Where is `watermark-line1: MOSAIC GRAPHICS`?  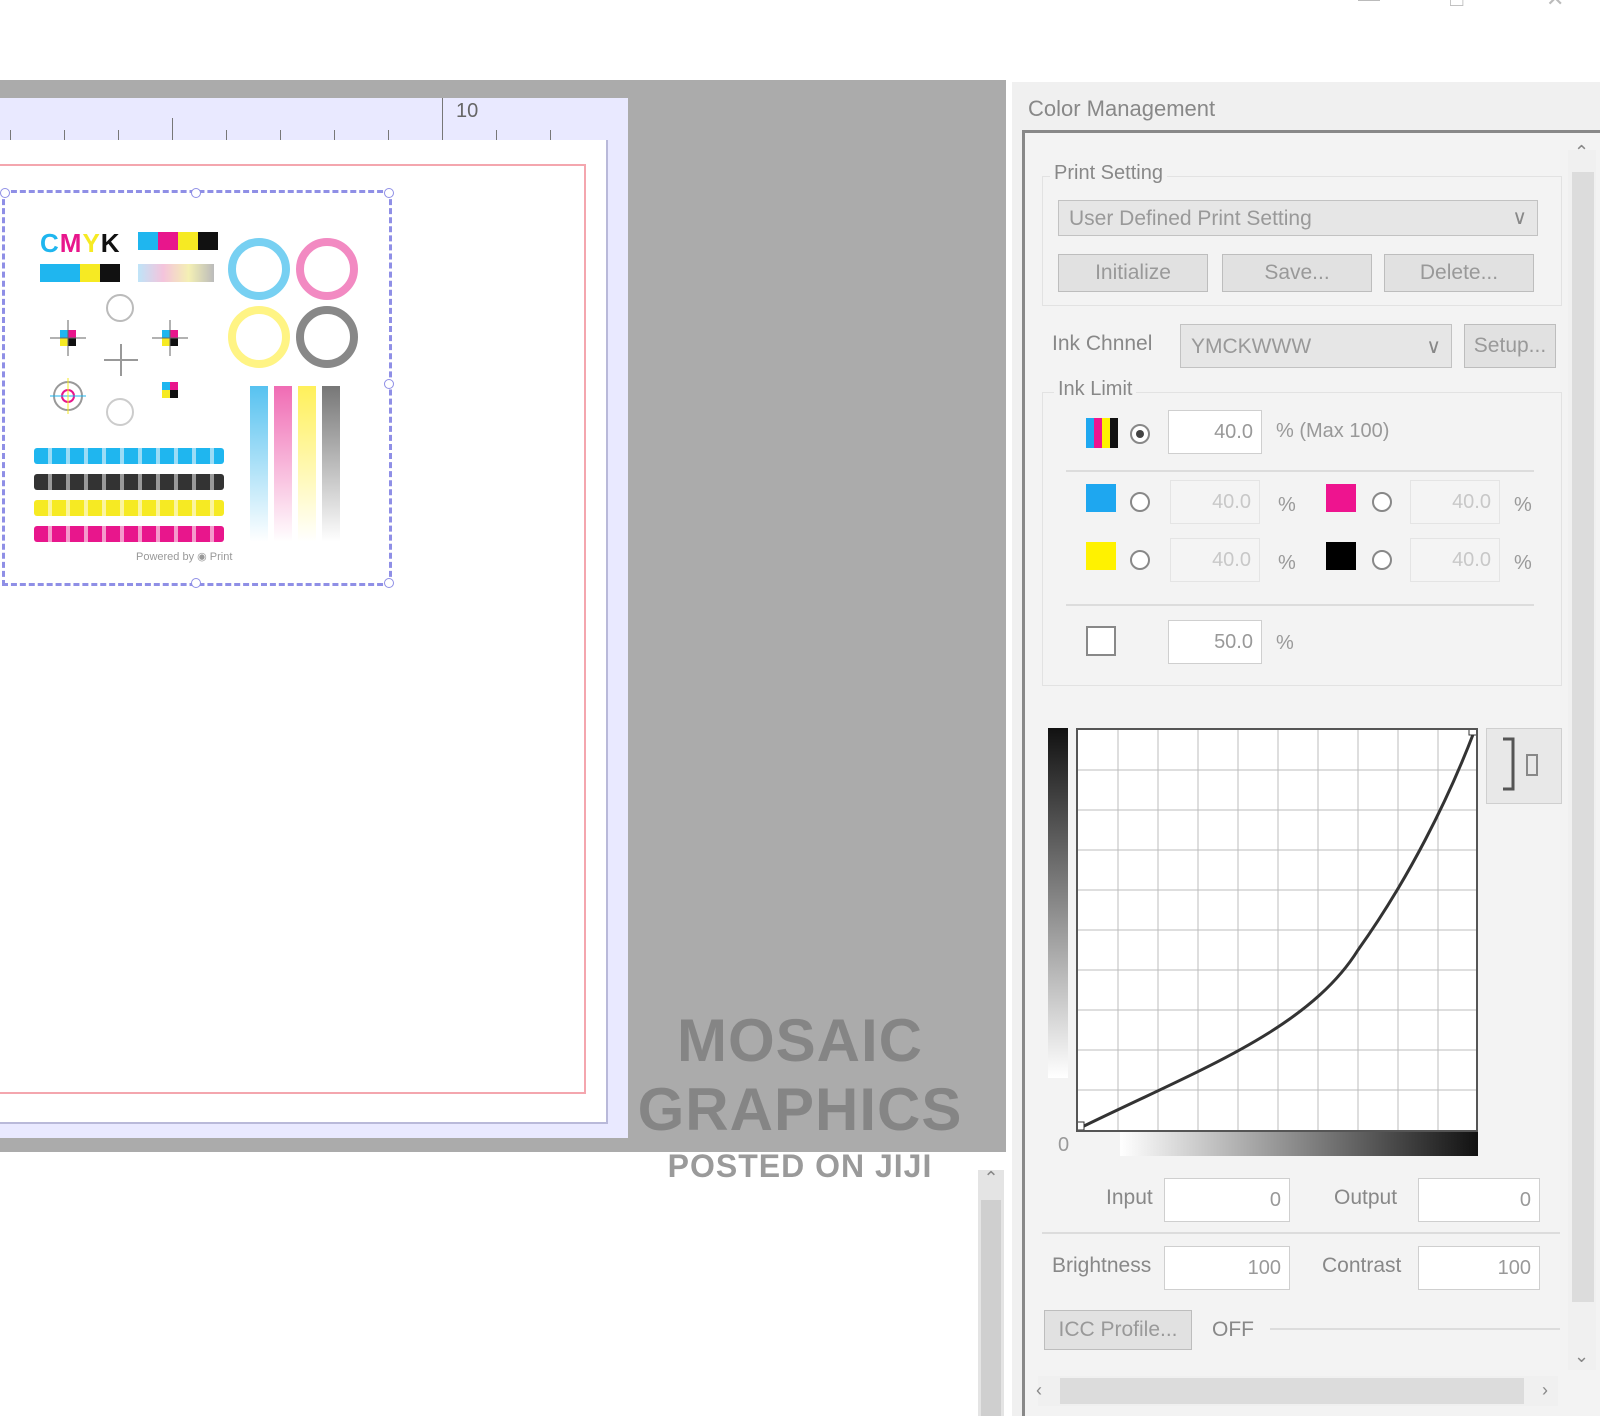 watermark-line1: MOSAIC GRAPHICS is located at coordinates (800, 1075).